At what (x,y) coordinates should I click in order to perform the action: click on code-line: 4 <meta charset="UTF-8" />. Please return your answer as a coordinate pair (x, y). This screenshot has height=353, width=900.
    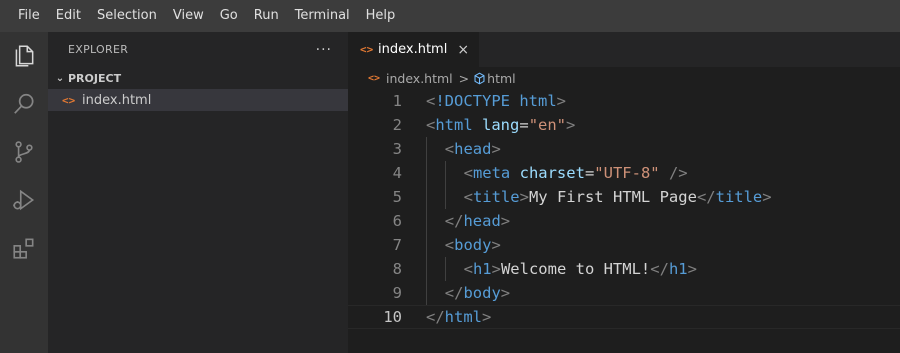
    Looking at the image, I should click on (624, 173).